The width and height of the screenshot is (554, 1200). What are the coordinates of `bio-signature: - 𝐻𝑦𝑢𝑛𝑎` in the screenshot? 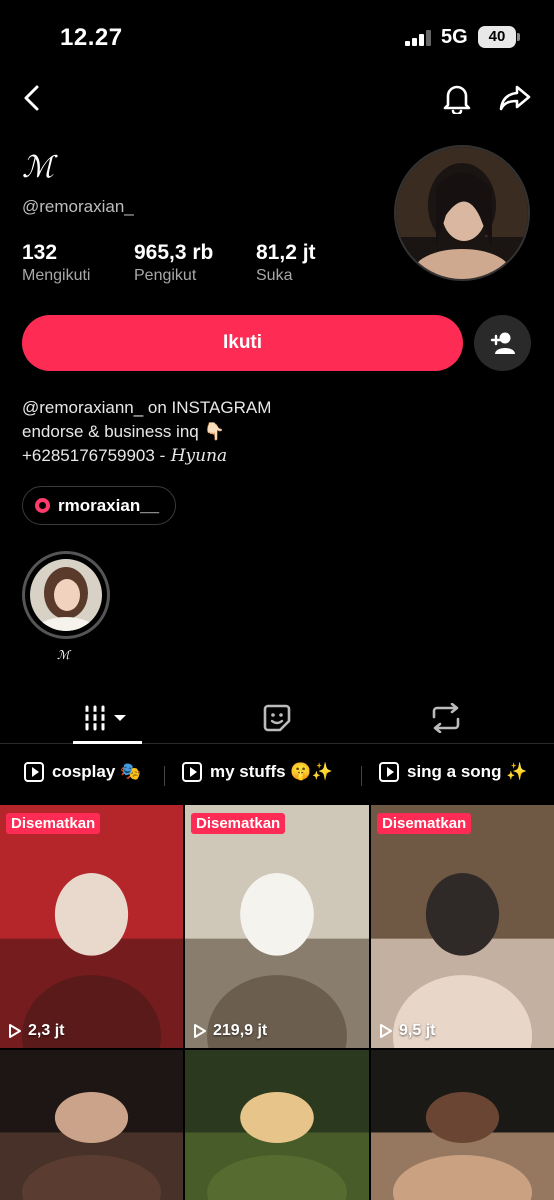 It's located at (193, 456).